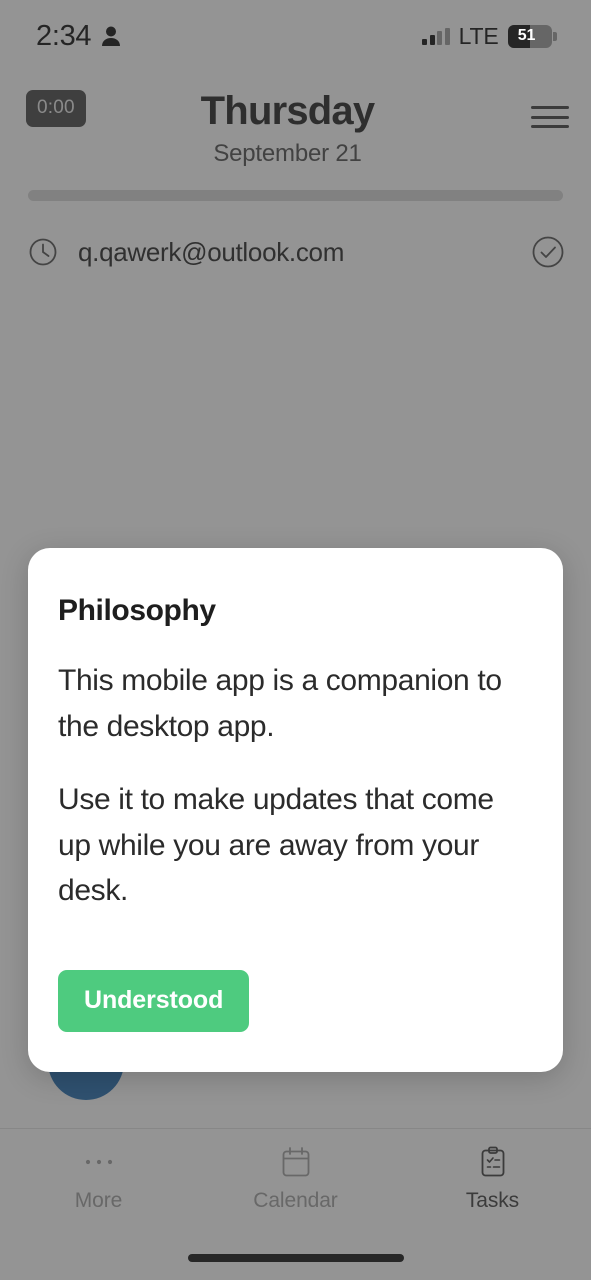 This screenshot has height=1280, width=591. What do you see at coordinates (154, 1000) in the screenshot?
I see `understood-button: Understood` at bounding box center [154, 1000].